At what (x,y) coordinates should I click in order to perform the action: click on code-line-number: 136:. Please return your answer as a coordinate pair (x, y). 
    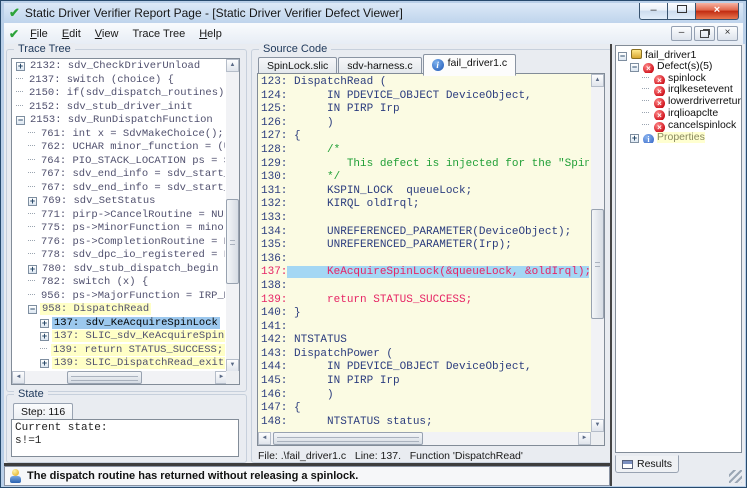
    Looking at the image, I should click on (274, 258).